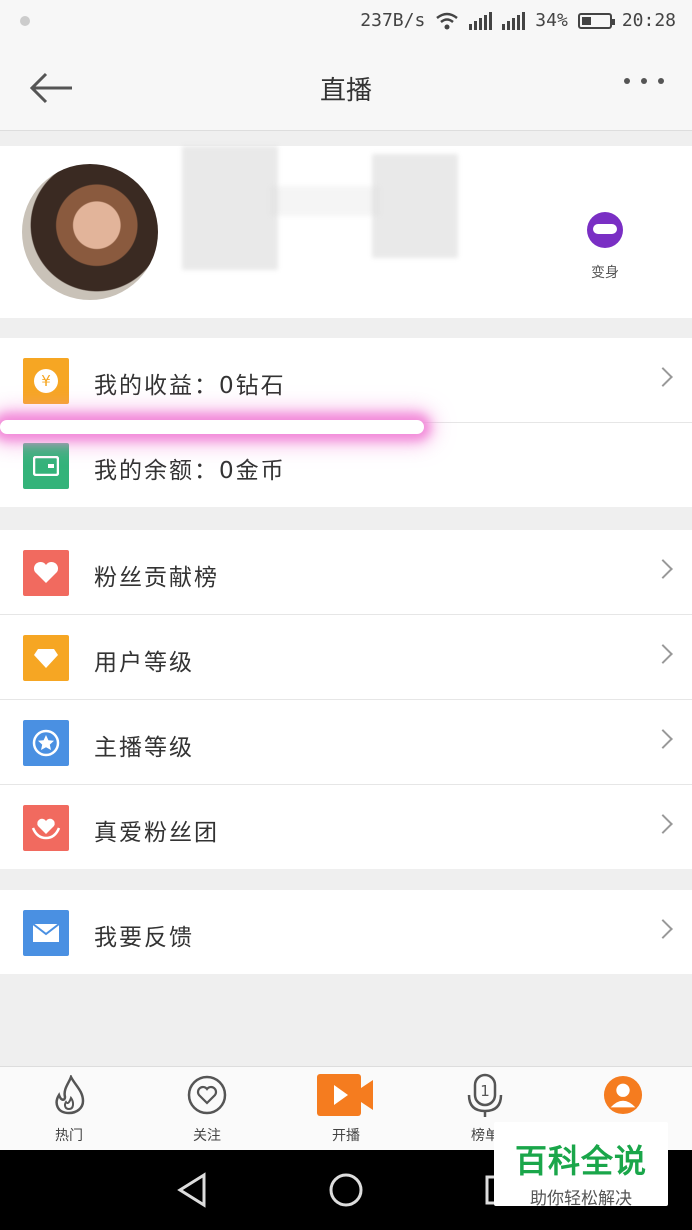 The width and height of the screenshot is (692, 1230). What do you see at coordinates (581, 1199) in the screenshot?
I see `watermark-subtitle: 助你轻松解决` at bounding box center [581, 1199].